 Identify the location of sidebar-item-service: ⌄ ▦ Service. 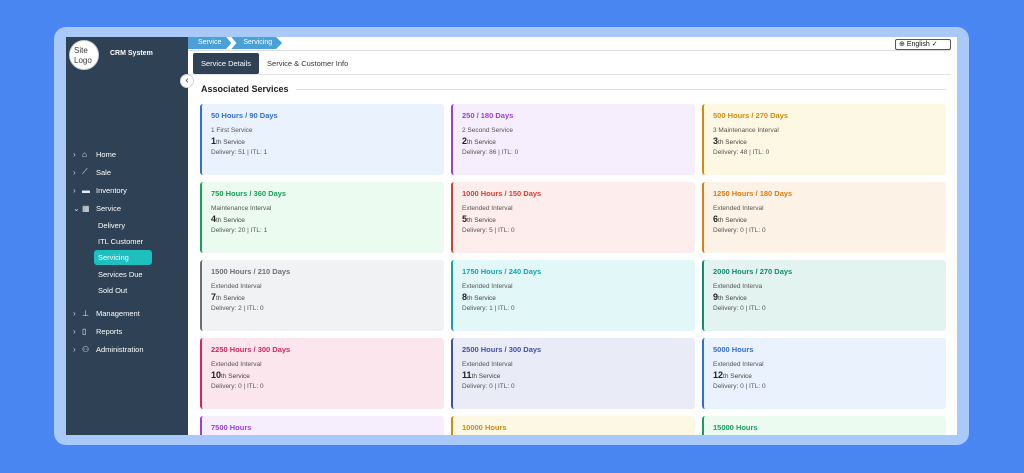
(127, 208).